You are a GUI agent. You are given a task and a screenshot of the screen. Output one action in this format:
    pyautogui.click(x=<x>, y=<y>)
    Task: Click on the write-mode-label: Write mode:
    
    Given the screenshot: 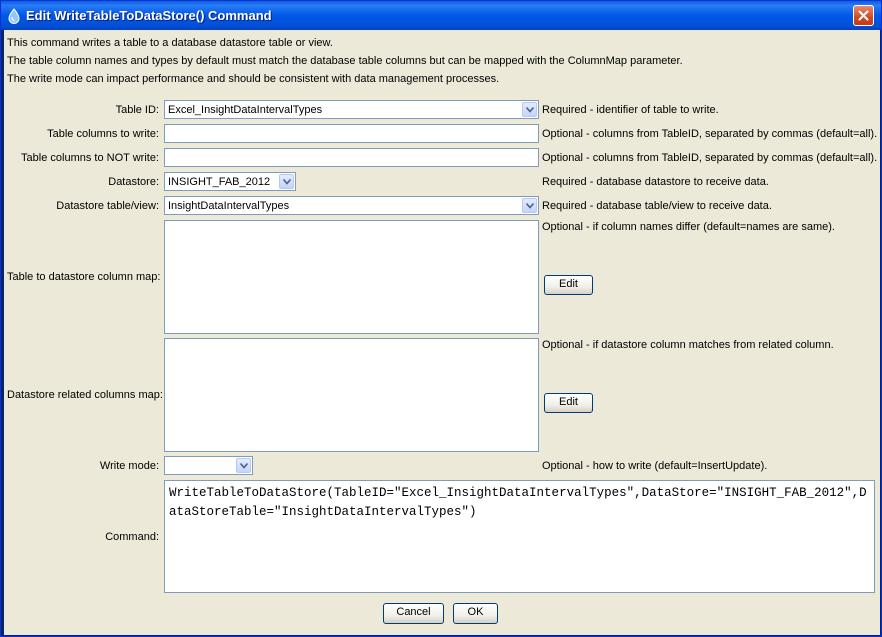 What is the action you would take?
    pyautogui.click(x=129, y=466)
    